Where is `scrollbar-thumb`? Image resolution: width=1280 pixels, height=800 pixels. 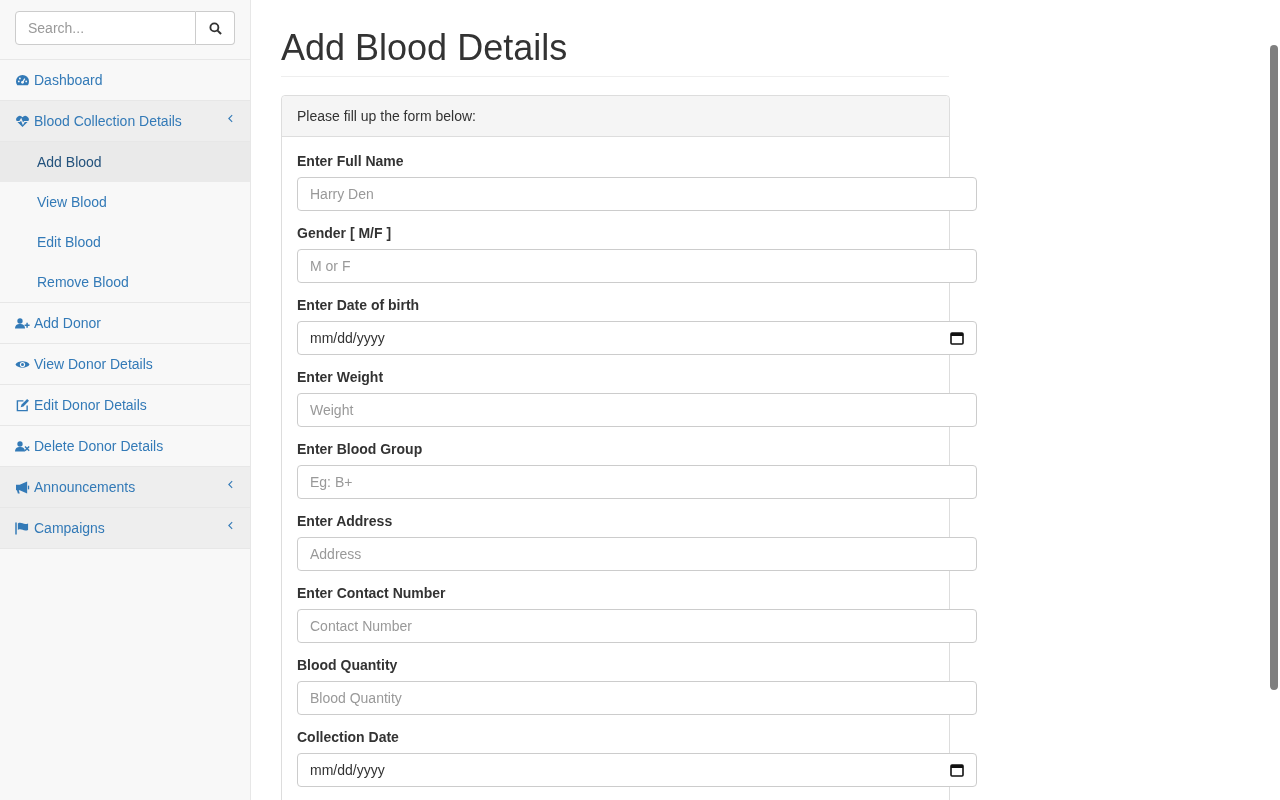 scrollbar-thumb is located at coordinates (1274, 367).